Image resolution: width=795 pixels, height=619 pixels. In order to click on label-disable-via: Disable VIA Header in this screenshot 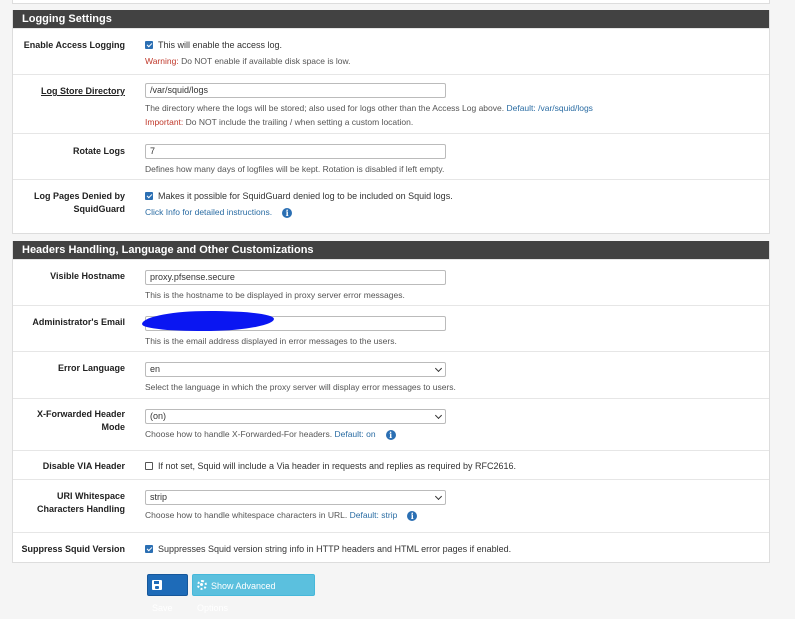, I will do `click(83, 466)`.